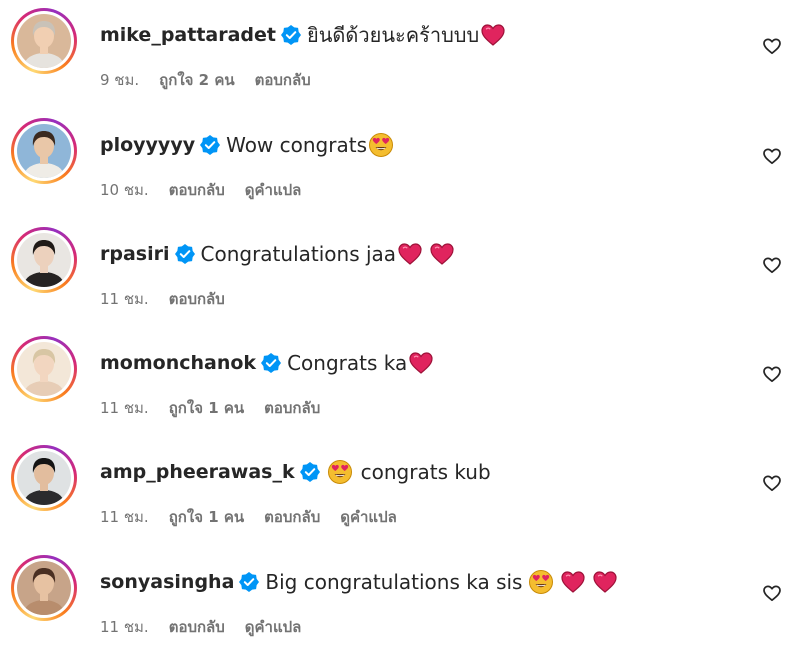 The width and height of the screenshot is (800, 667). What do you see at coordinates (196, 80) in the screenshot?
I see `likes-count-link: ถูกใจ 2 คน` at bounding box center [196, 80].